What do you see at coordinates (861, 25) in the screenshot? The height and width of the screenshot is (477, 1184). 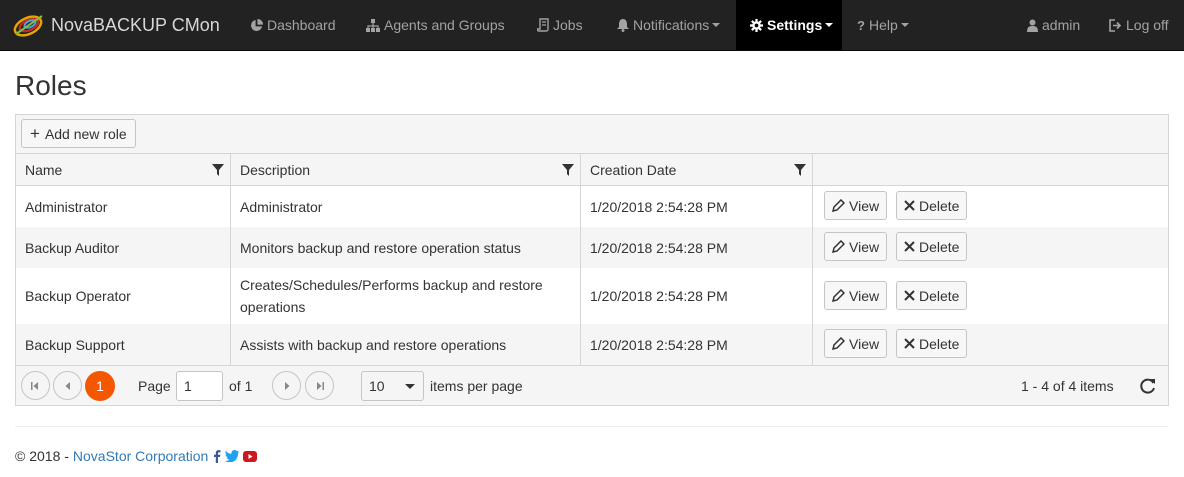 I see `question-icon: ?` at bounding box center [861, 25].